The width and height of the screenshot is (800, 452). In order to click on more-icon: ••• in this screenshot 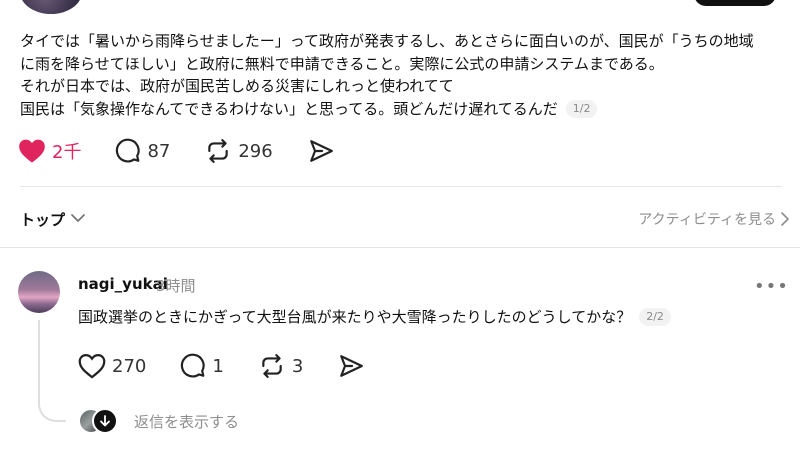, I will do `click(771, 286)`.